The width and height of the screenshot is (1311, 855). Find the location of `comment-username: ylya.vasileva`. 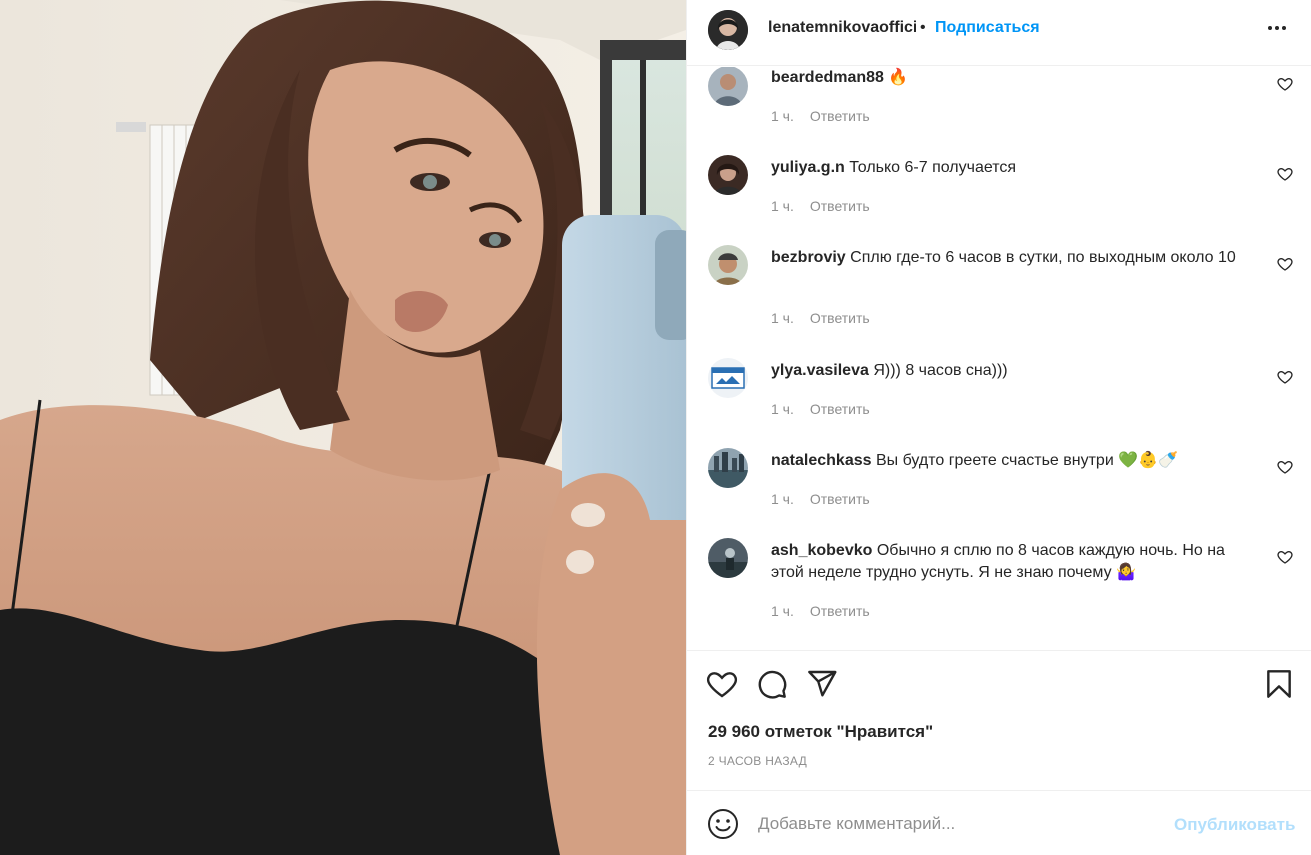

comment-username: ylya.vasileva is located at coordinates (820, 370).